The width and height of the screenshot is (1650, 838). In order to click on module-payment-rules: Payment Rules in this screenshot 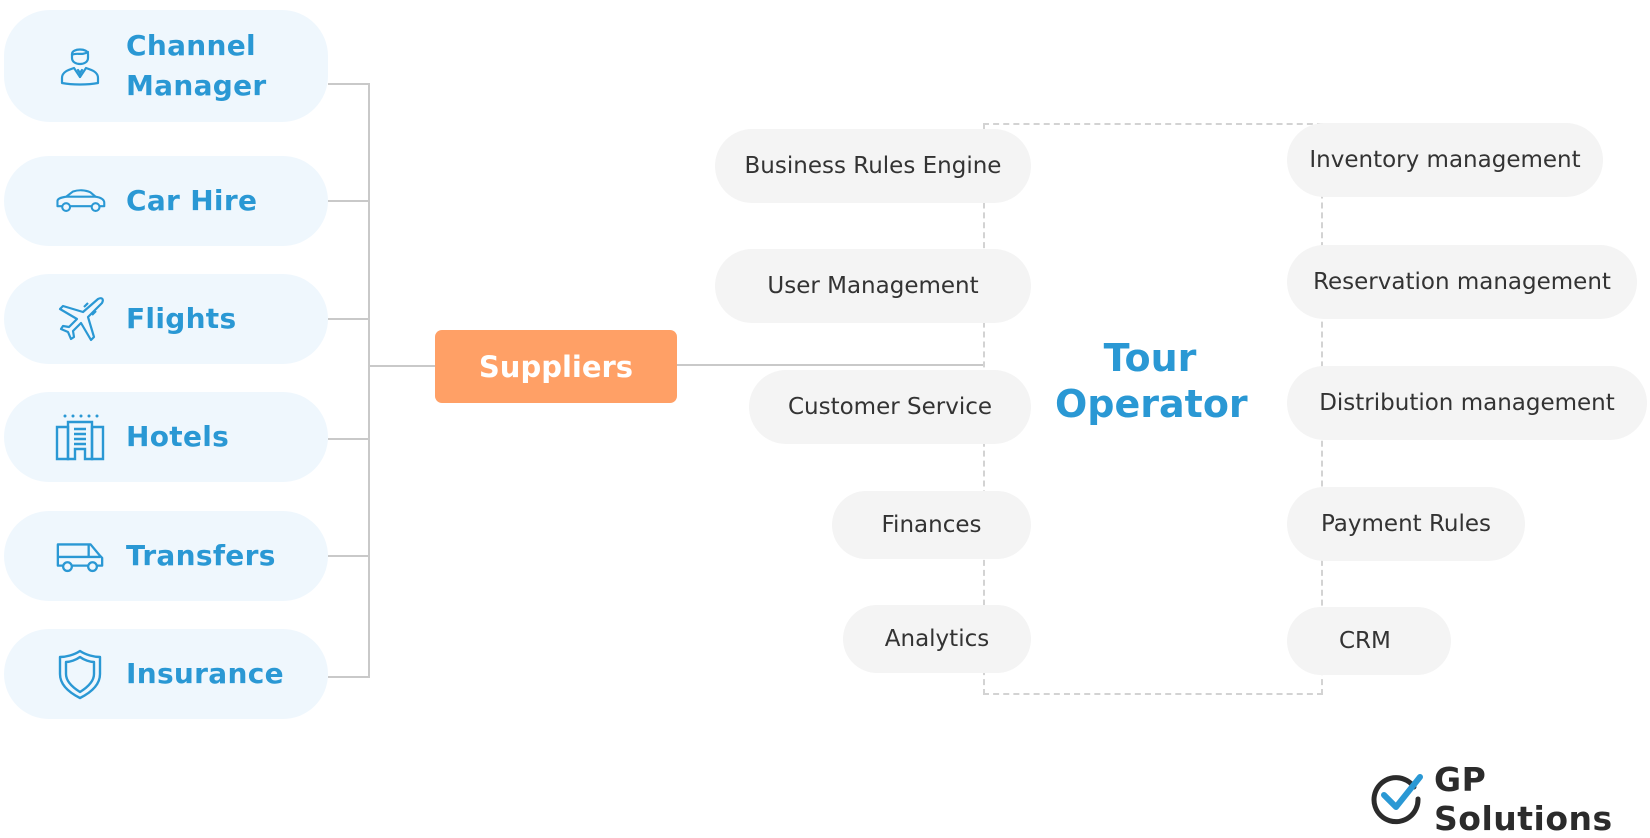, I will do `click(1406, 524)`.